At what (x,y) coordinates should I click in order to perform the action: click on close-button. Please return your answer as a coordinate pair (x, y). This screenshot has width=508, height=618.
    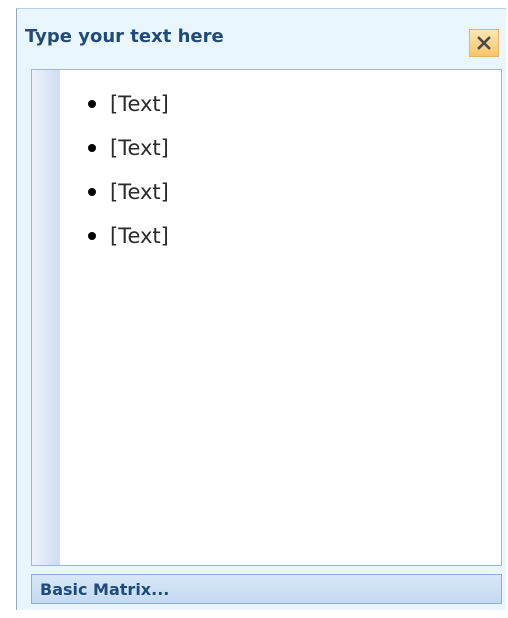
    Looking at the image, I should click on (484, 43).